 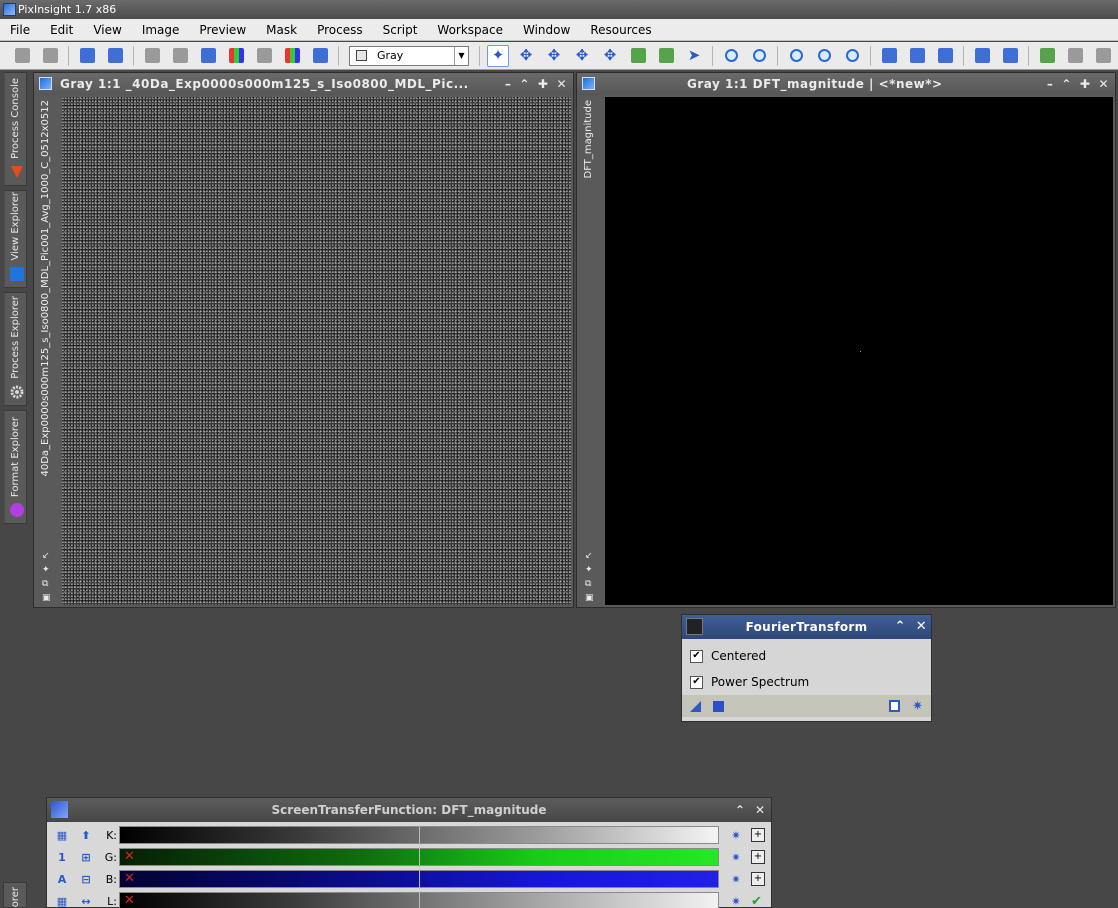 I want to click on new-workspace-button, so click(x=1047, y=56).